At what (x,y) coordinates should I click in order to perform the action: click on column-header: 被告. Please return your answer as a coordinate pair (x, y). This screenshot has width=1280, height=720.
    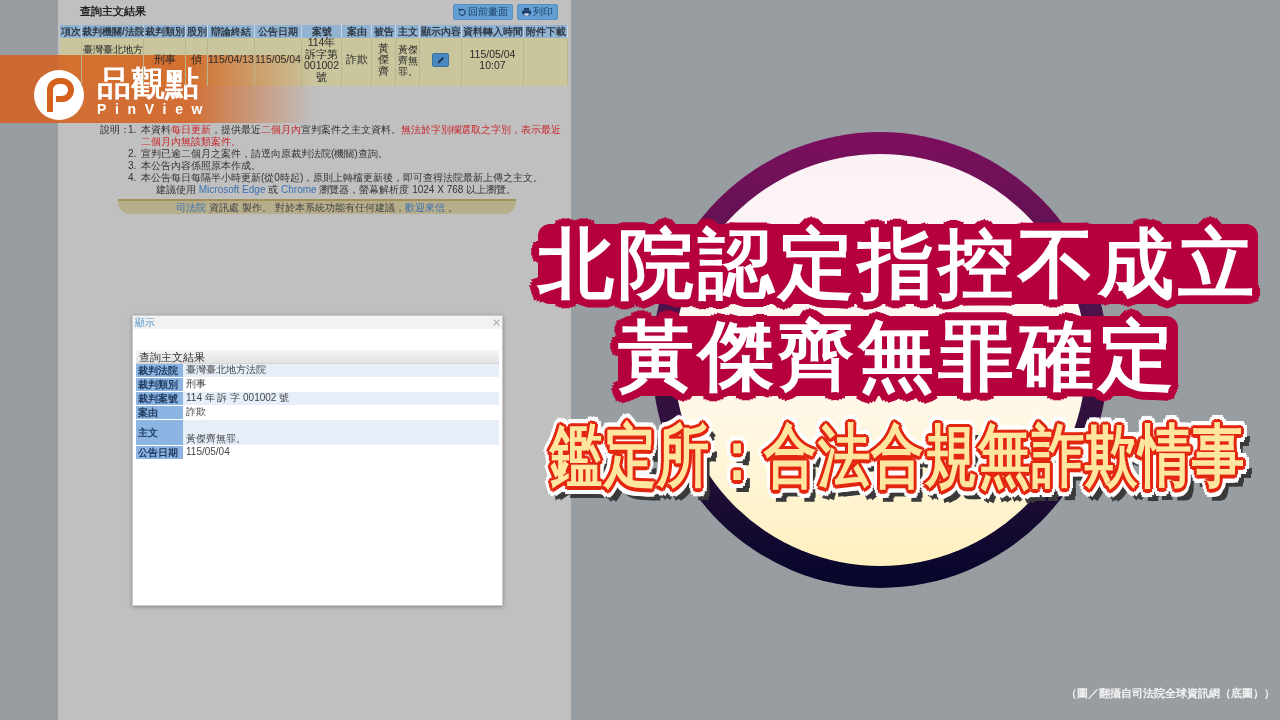
    Looking at the image, I should click on (384, 31).